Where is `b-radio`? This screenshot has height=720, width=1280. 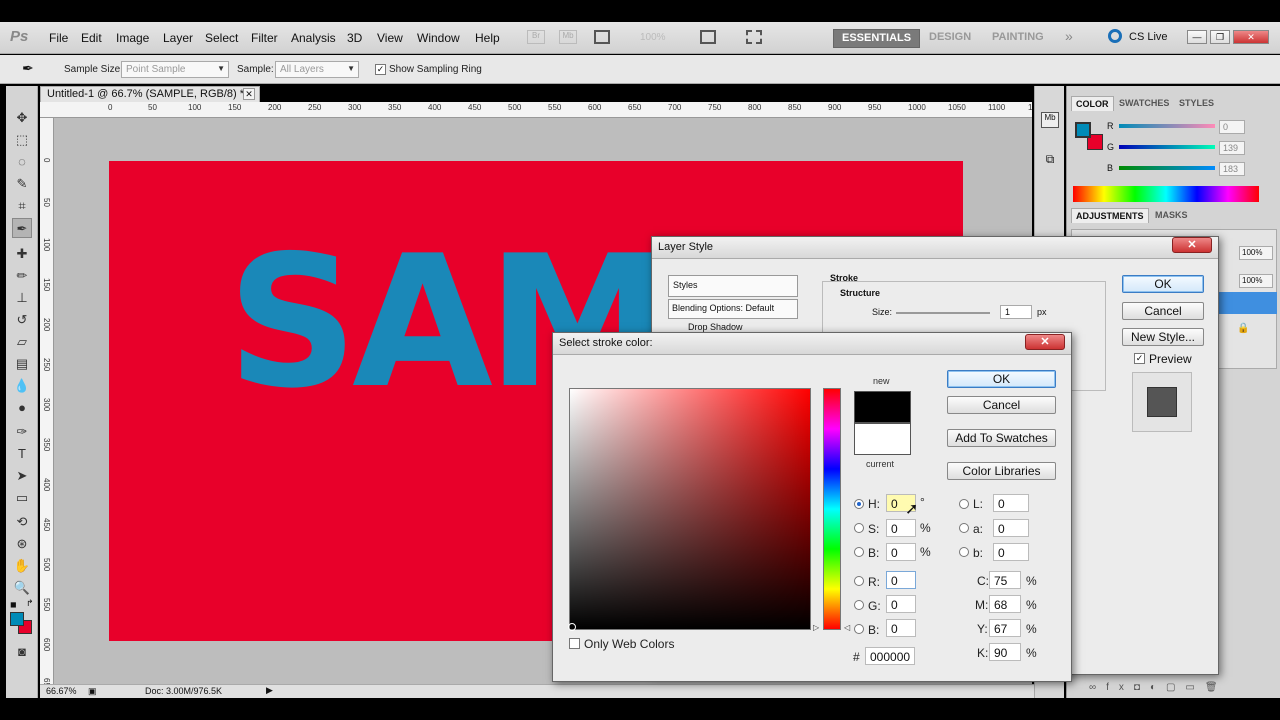
b-radio is located at coordinates (859, 552).